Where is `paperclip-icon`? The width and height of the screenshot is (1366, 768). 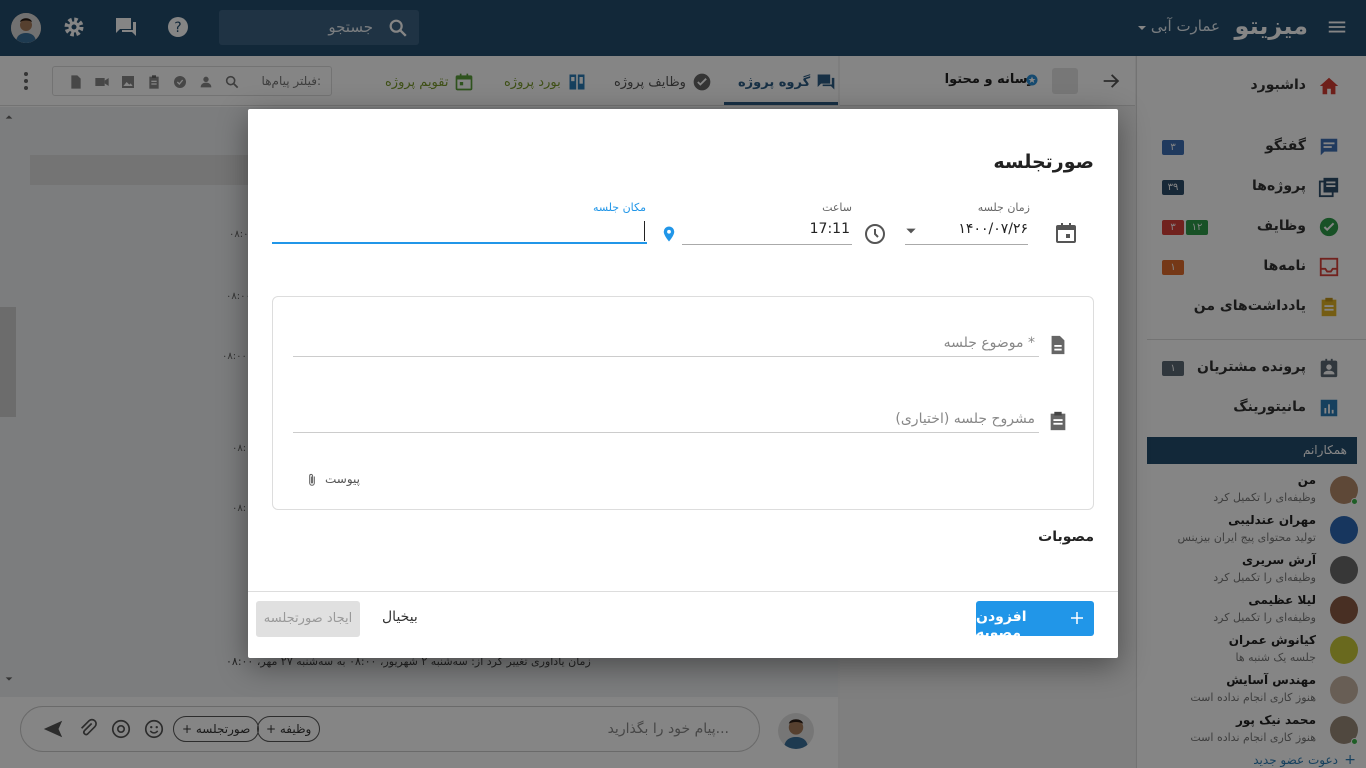
paperclip-icon is located at coordinates (312, 480).